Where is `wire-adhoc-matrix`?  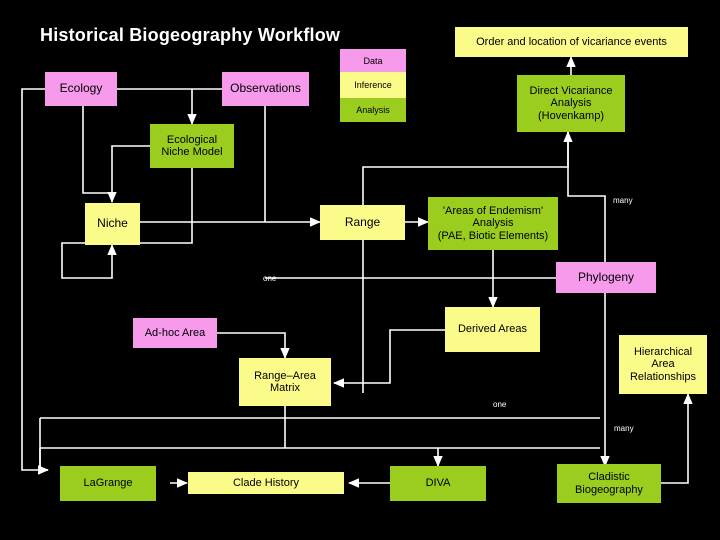 wire-adhoc-matrix is located at coordinates (253, 345).